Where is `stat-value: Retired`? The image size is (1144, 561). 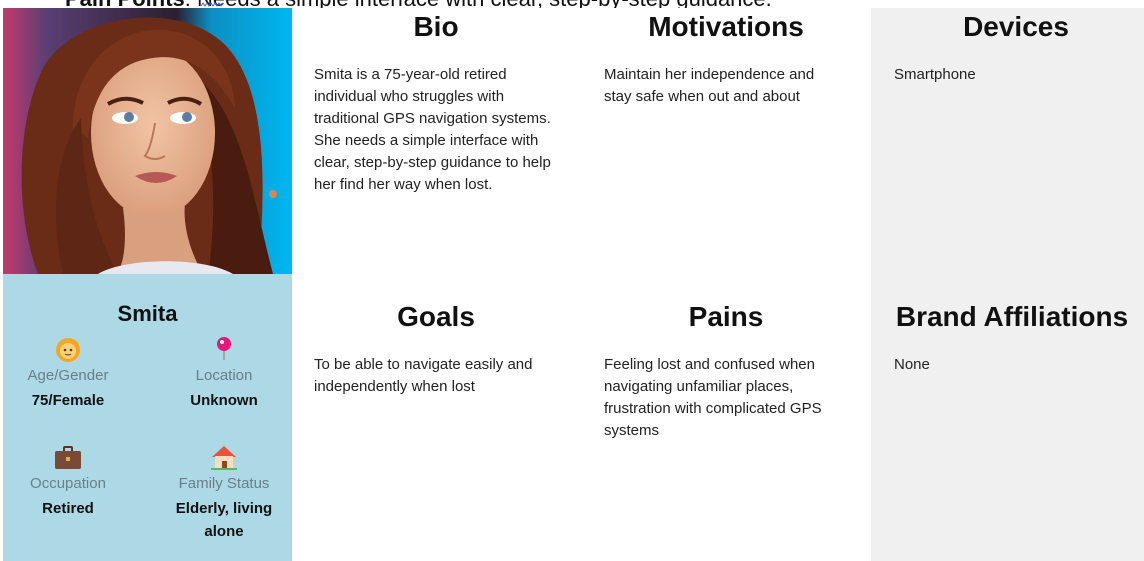 stat-value: Retired is located at coordinates (68, 508).